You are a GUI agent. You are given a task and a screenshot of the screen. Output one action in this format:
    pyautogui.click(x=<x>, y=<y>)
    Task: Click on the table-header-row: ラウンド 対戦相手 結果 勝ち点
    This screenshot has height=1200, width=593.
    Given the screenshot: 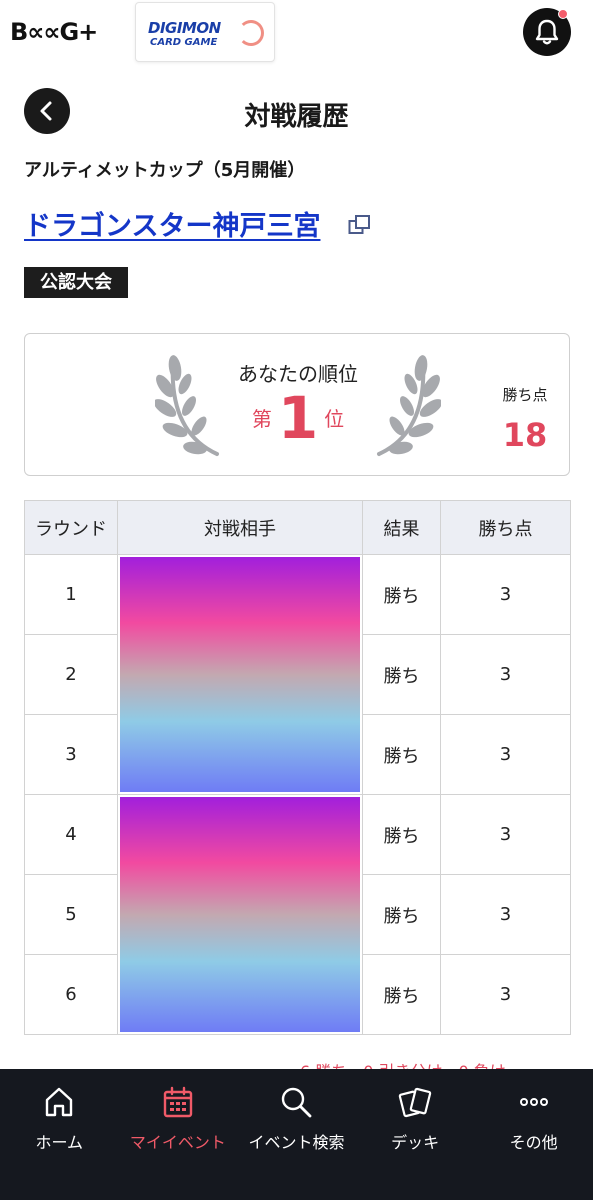 What is the action you would take?
    pyautogui.click(x=297, y=527)
    